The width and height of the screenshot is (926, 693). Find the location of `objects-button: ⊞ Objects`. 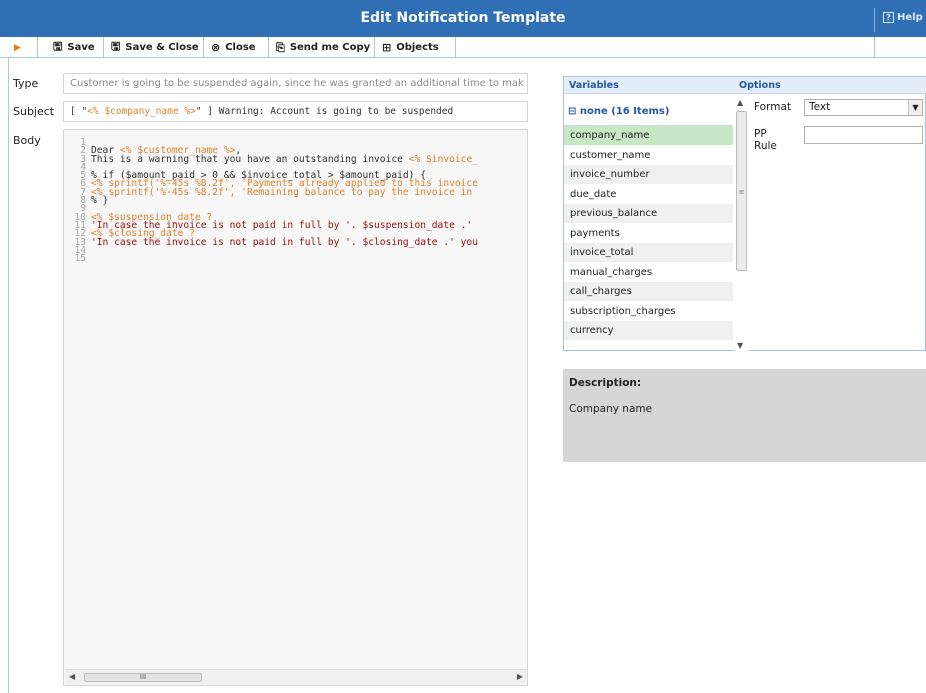

objects-button: ⊞ Objects is located at coordinates (416, 47).